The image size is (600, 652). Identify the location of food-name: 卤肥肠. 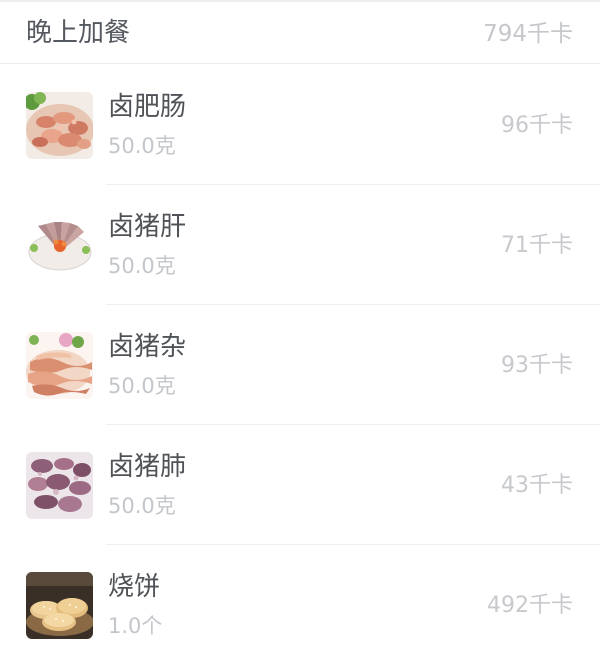
(147, 107).